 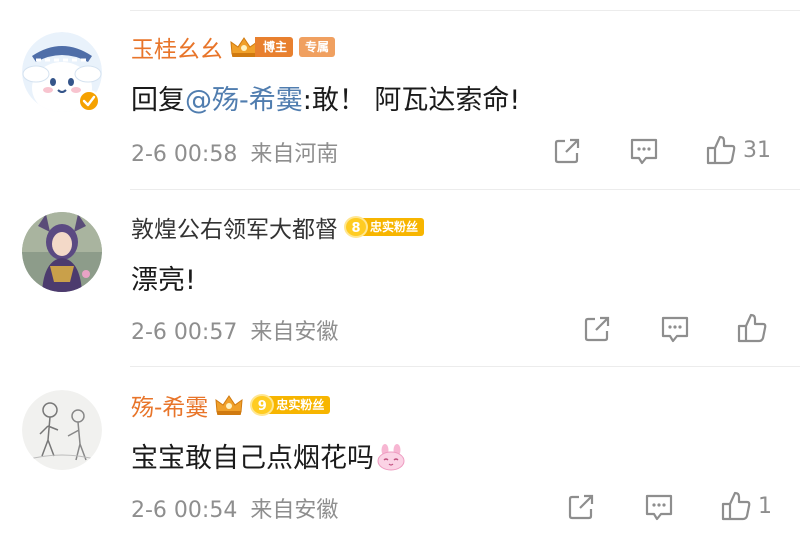 What do you see at coordinates (391, 457) in the screenshot?
I see `bunny-emoji-icon` at bounding box center [391, 457].